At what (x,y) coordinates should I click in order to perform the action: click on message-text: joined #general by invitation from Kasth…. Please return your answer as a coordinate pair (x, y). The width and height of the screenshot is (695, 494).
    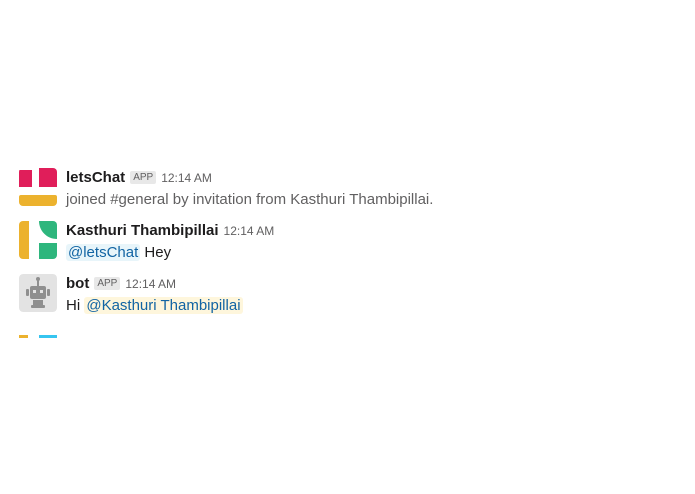
    Looking at the image, I should click on (250, 199).